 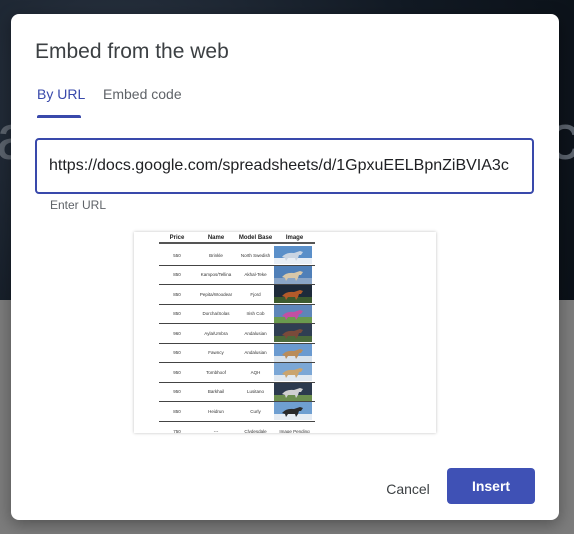 I want to click on url-input, so click(x=284, y=166).